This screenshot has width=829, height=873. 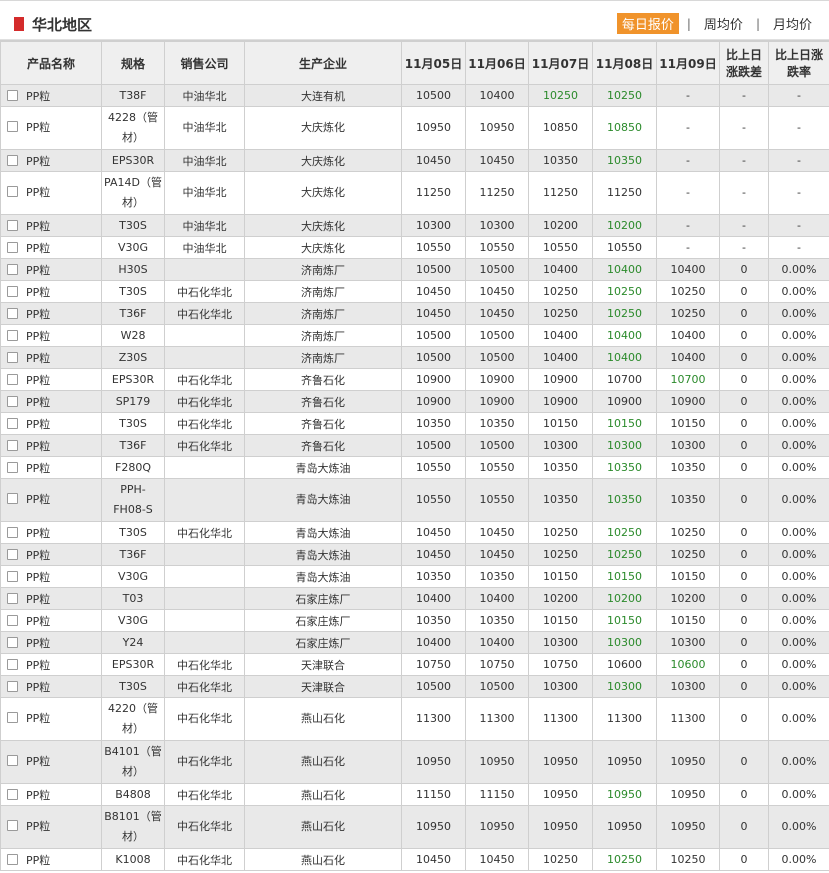 What do you see at coordinates (497, 794) in the screenshot?
I see `price-cell: 11150` at bounding box center [497, 794].